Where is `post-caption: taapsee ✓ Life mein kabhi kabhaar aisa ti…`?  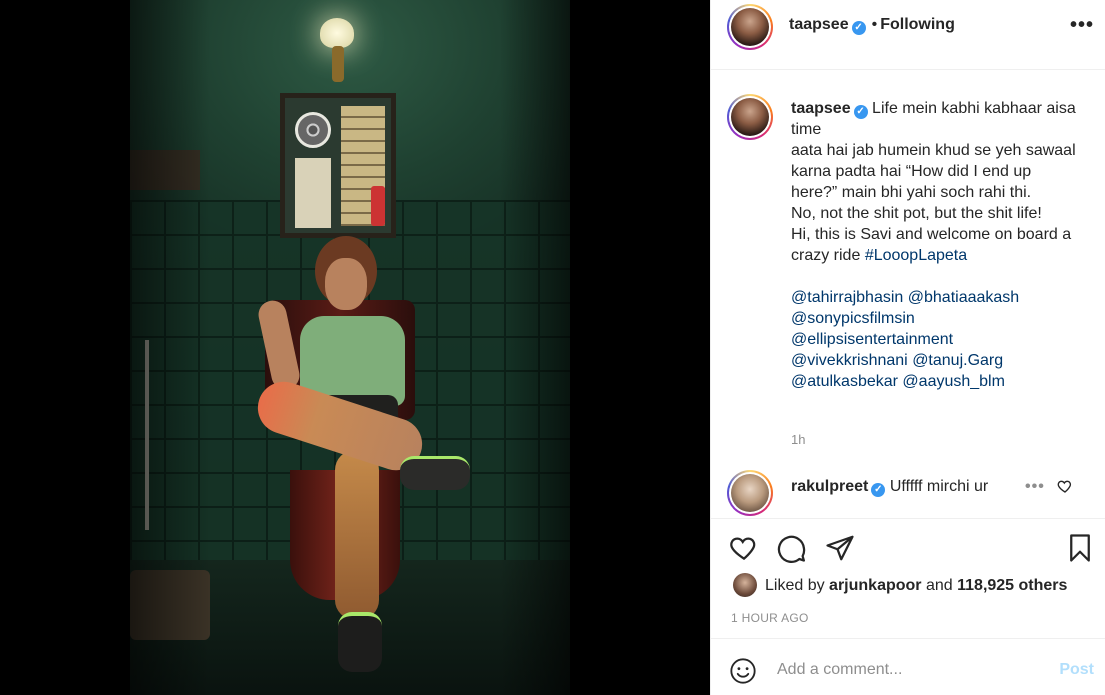
post-caption: taapsee ✓ Life mein kabhi kabhaar aisa ti… is located at coordinates (936, 245).